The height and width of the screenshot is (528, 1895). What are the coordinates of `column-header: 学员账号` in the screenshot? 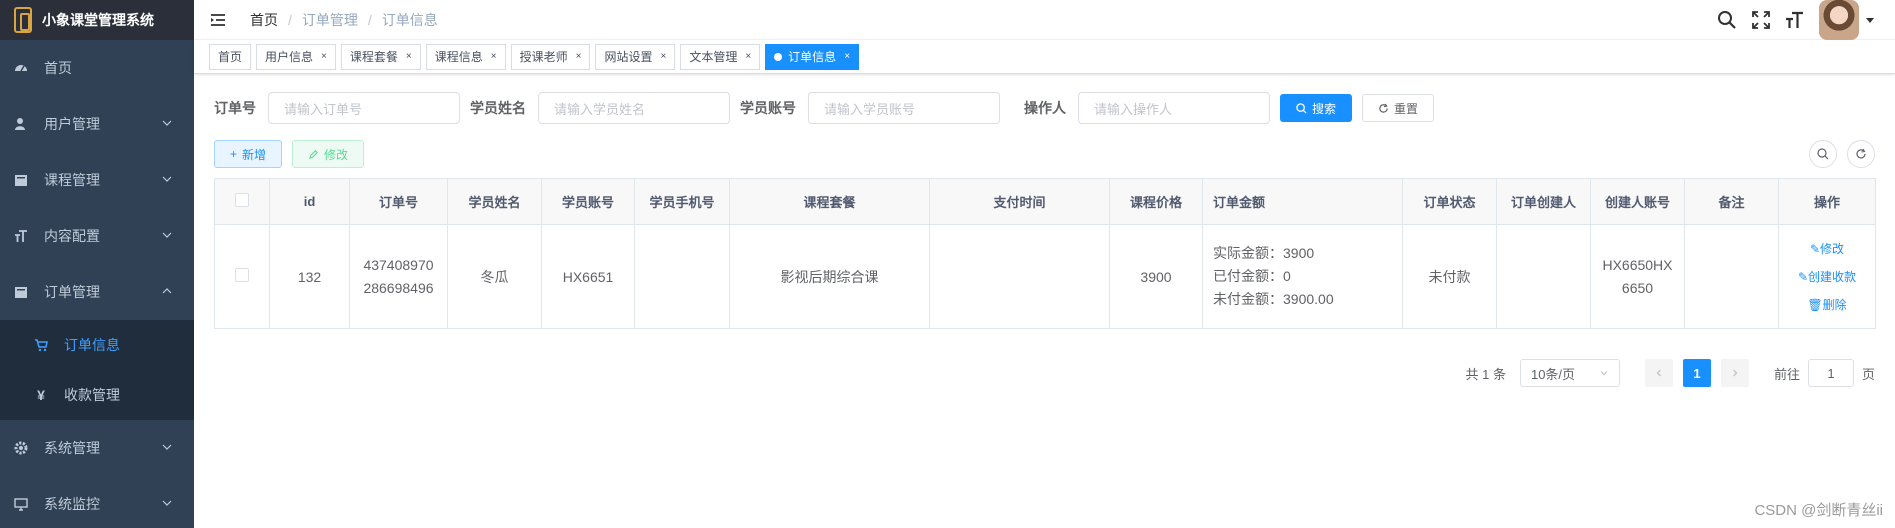 It's located at (588, 201).